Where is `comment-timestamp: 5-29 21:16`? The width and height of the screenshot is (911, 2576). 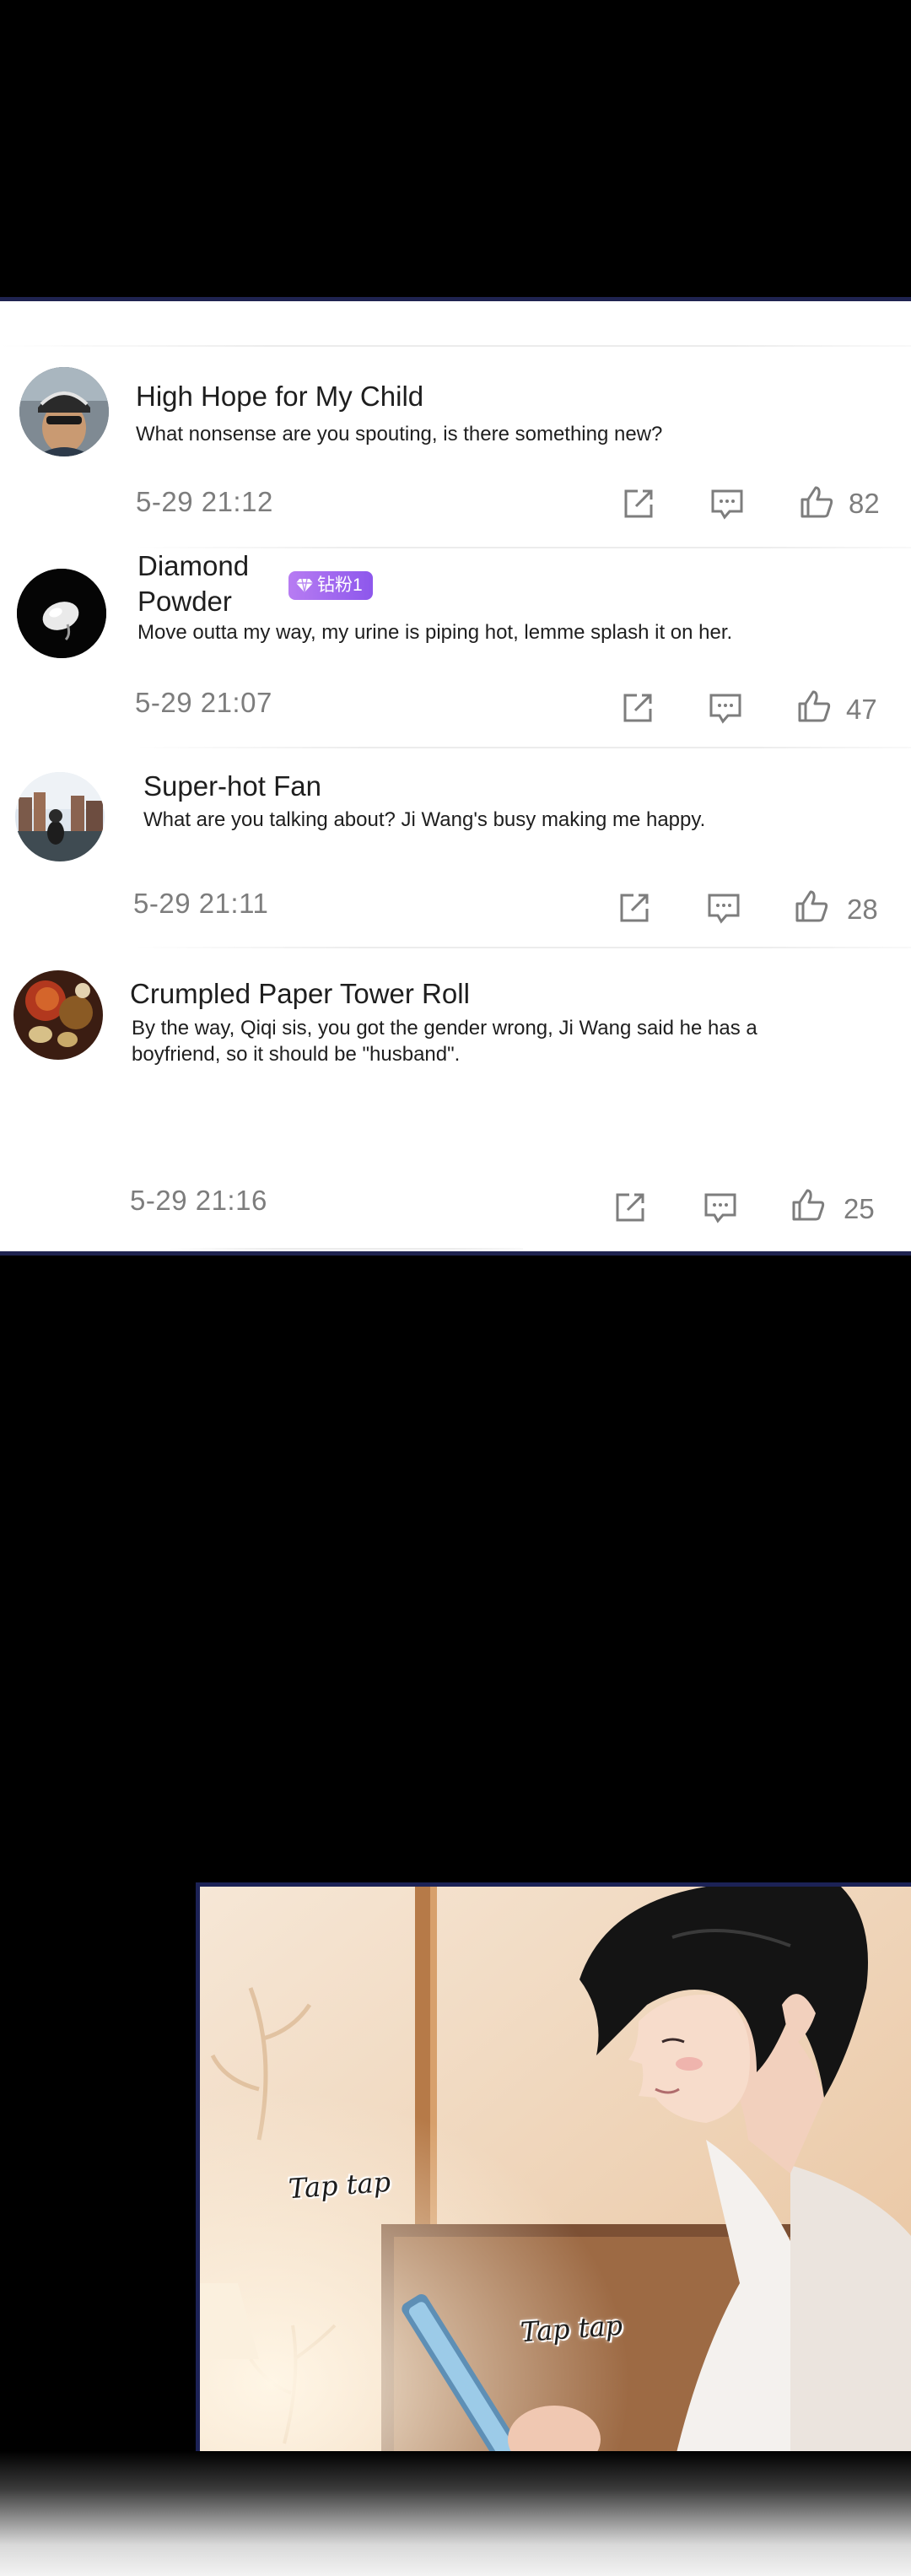
comment-timestamp: 5-29 21:16 is located at coordinates (198, 1200).